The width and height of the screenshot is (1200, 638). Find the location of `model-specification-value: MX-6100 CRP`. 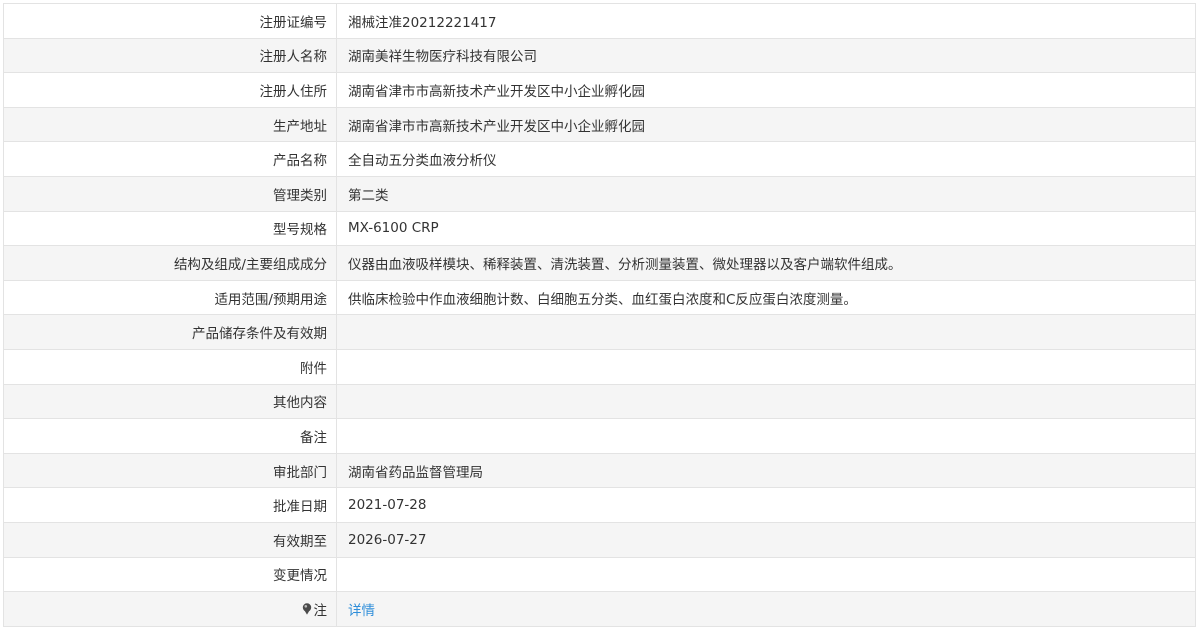

model-specification-value: MX-6100 CRP is located at coordinates (766, 228).